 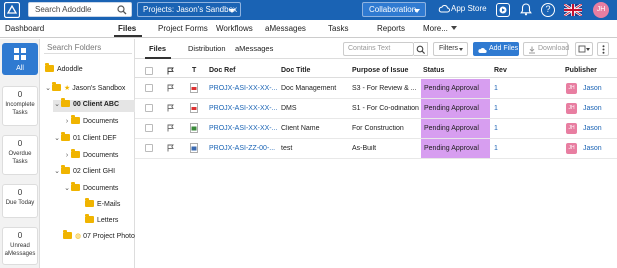 What do you see at coordinates (496, 49) in the screenshot?
I see `add-files-button: Add Files` at bounding box center [496, 49].